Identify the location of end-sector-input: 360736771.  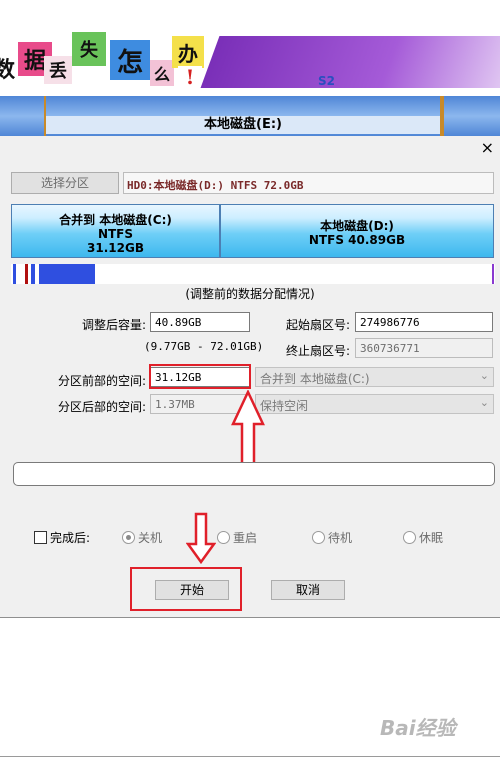
(424, 348).